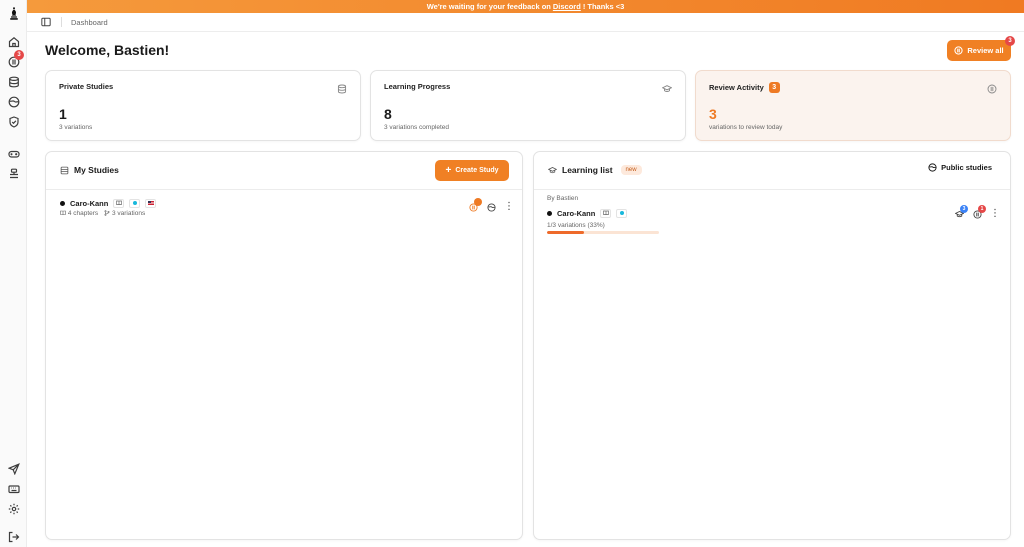 The height and width of the screenshot is (547, 1024). I want to click on gamepad-icon, so click(13, 153).